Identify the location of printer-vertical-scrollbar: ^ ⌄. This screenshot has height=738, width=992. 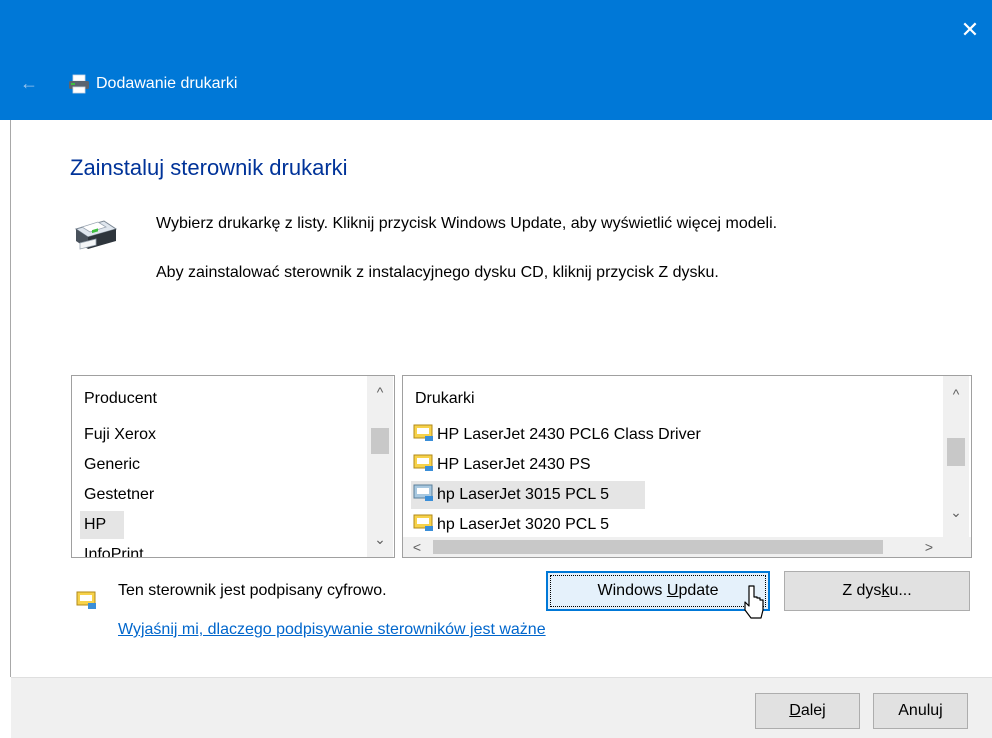
(956, 456).